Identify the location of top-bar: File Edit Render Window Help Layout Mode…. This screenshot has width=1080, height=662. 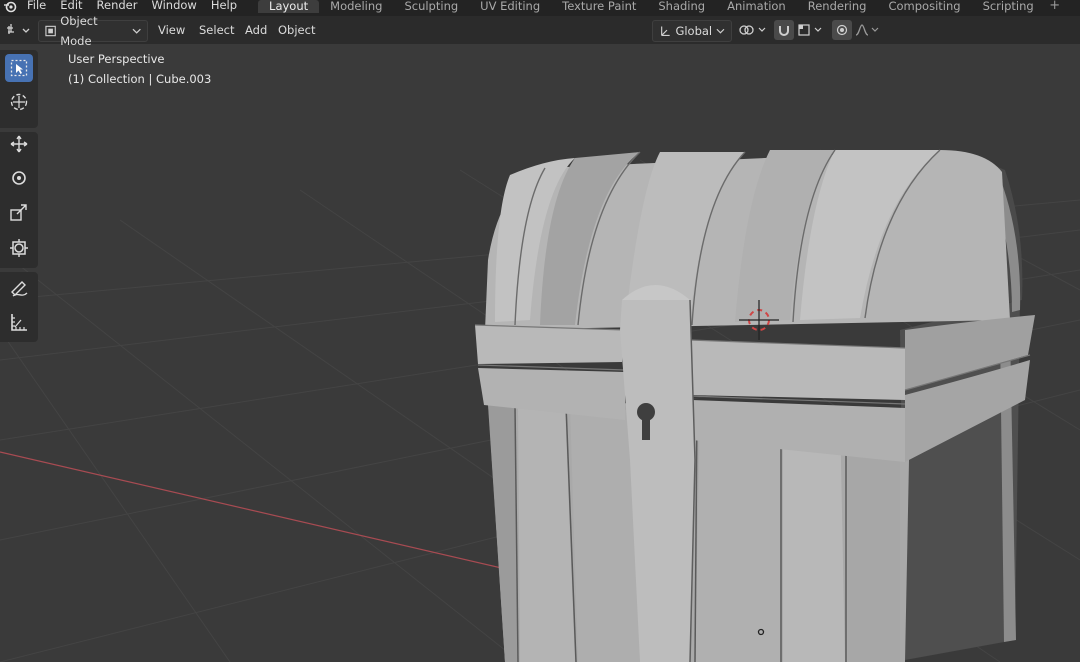
(540, 8).